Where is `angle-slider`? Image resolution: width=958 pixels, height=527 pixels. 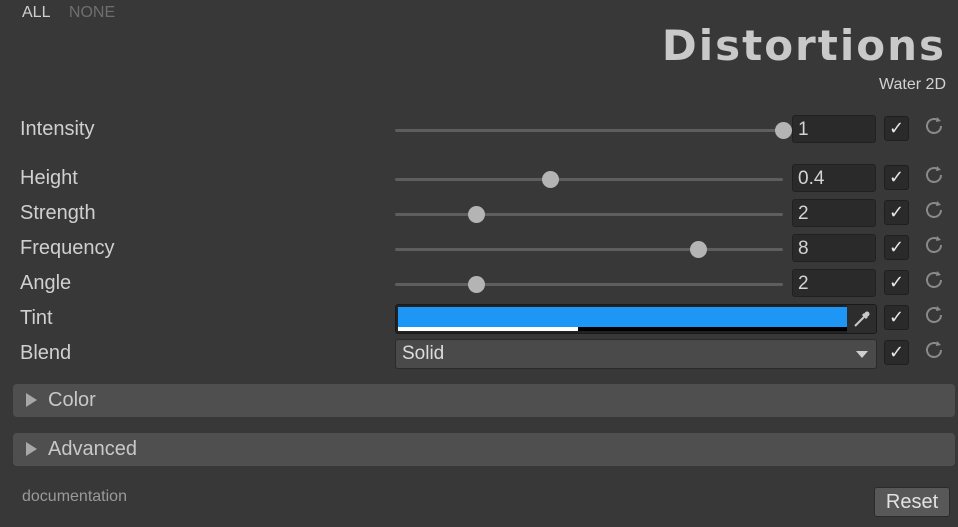 angle-slider is located at coordinates (589, 284).